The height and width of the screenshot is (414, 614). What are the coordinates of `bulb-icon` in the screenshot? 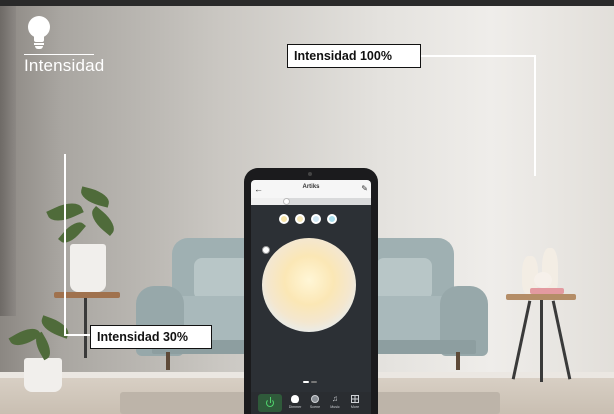 It's located at (295, 399).